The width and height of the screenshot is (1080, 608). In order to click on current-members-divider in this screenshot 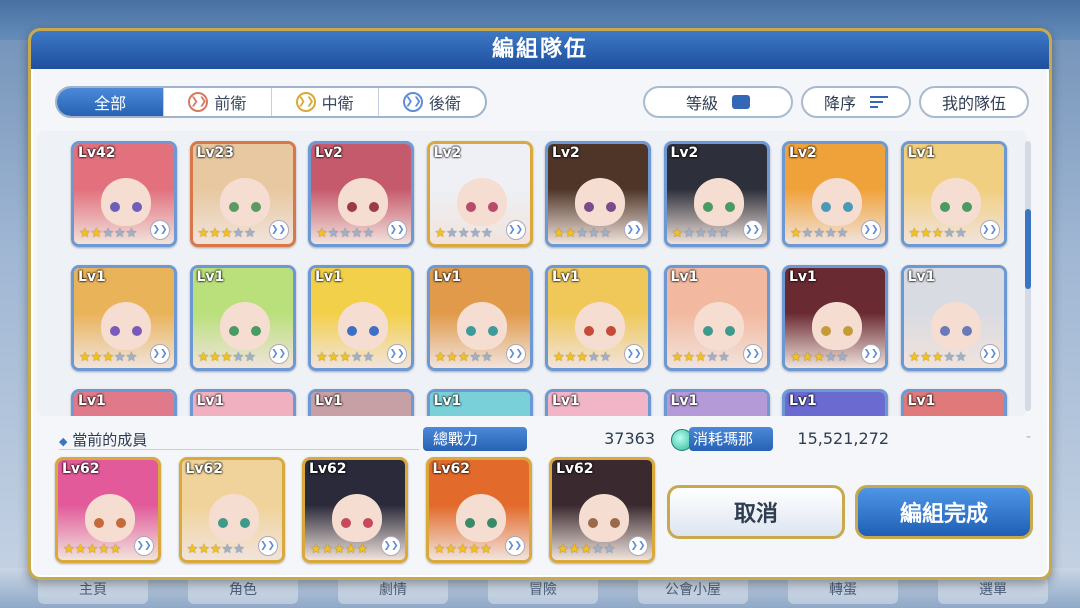, I will do `click(239, 449)`.